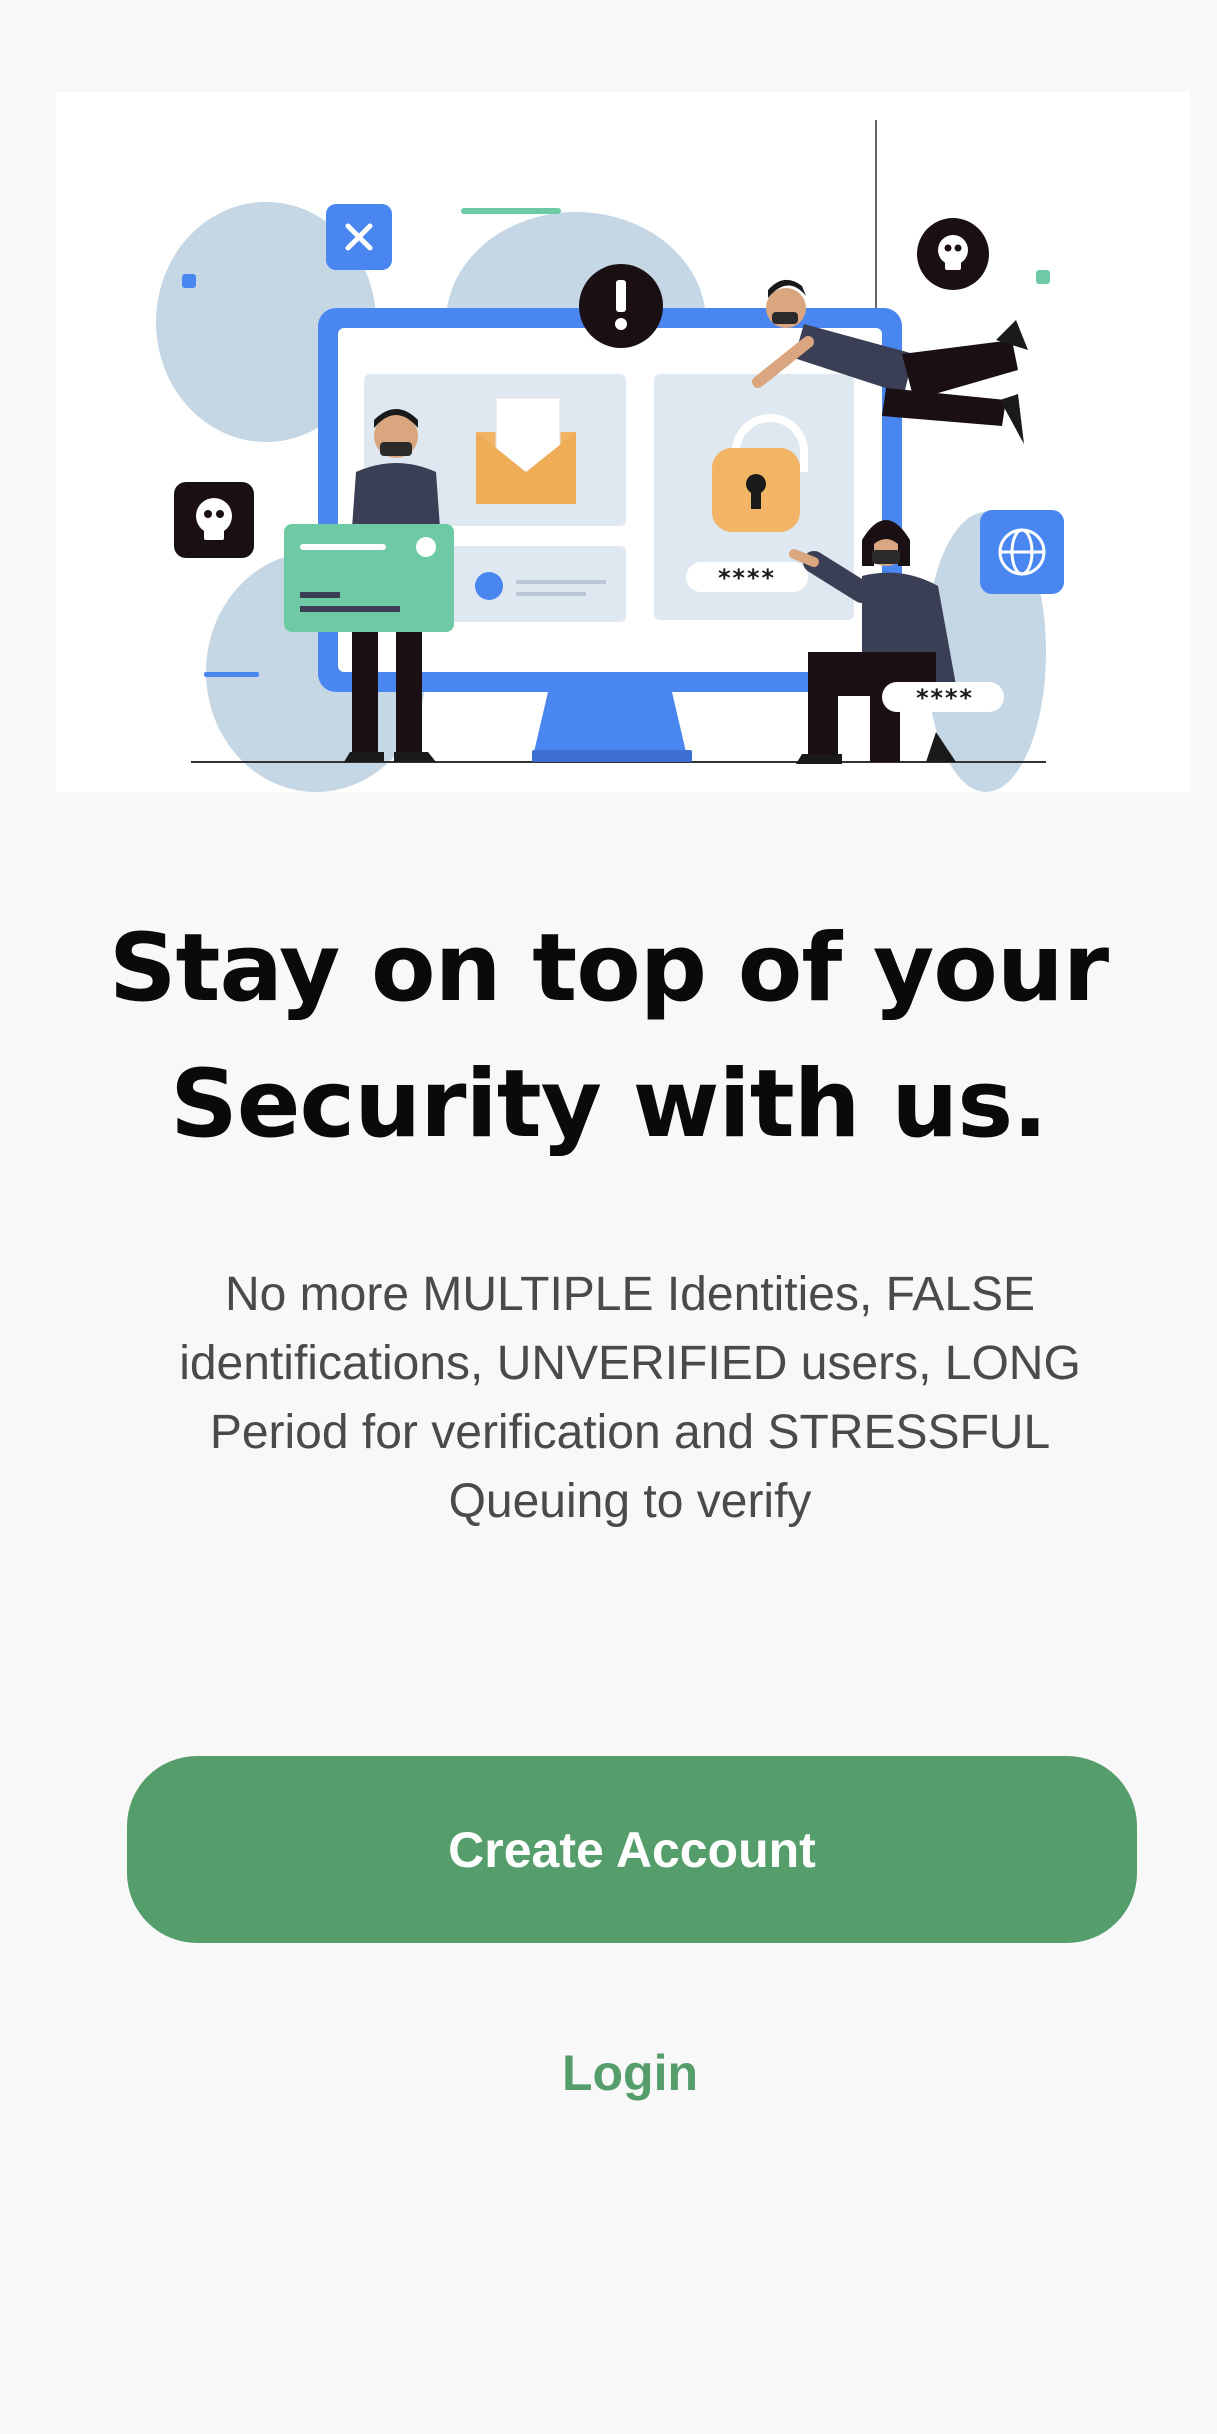 The image size is (1217, 2434). What do you see at coordinates (609, 1104) in the screenshot?
I see `headline-line-2: Security with us.` at bounding box center [609, 1104].